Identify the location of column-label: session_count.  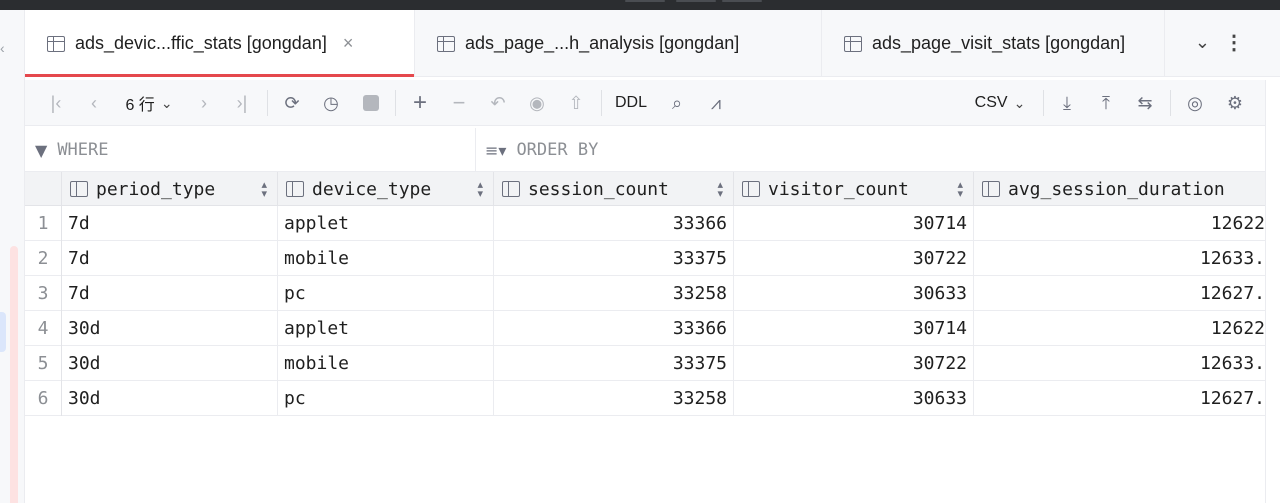
(598, 189).